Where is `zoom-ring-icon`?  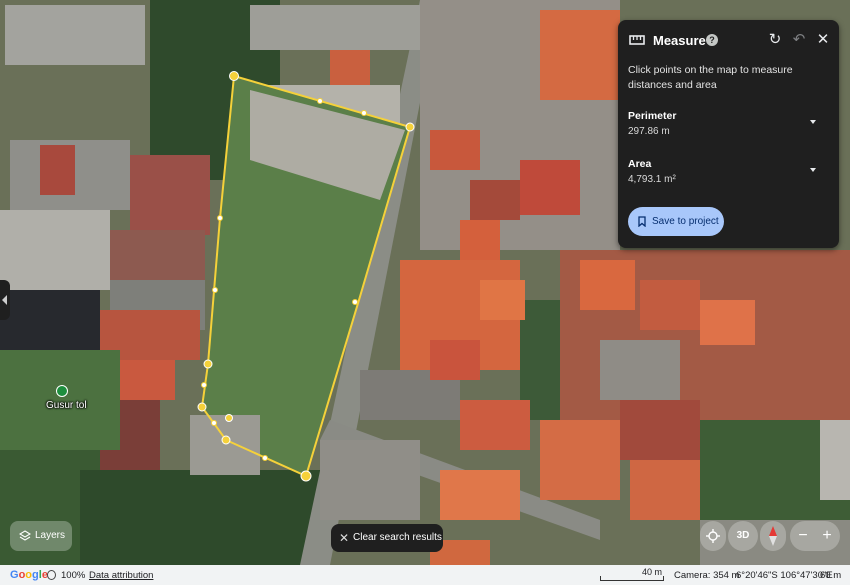 zoom-ring-icon is located at coordinates (51, 575).